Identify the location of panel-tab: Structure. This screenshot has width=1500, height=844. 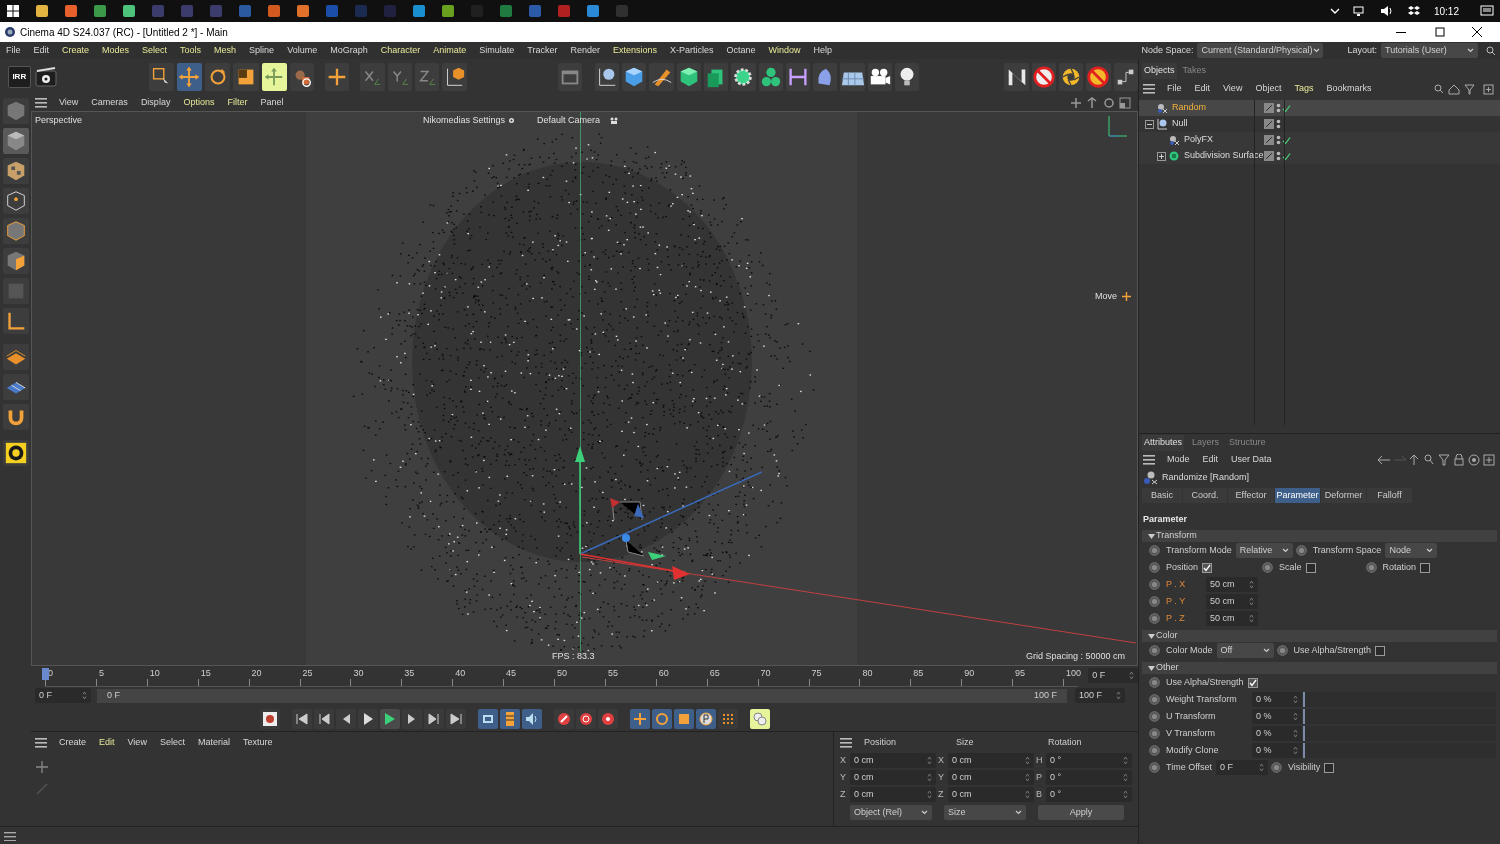
(1247, 443).